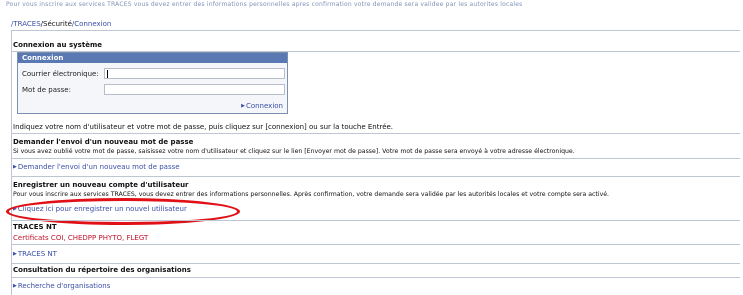 This screenshot has height=295, width=743. What do you see at coordinates (60, 74) in the screenshot?
I see `email-label: Courrier électronique:` at bounding box center [60, 74].